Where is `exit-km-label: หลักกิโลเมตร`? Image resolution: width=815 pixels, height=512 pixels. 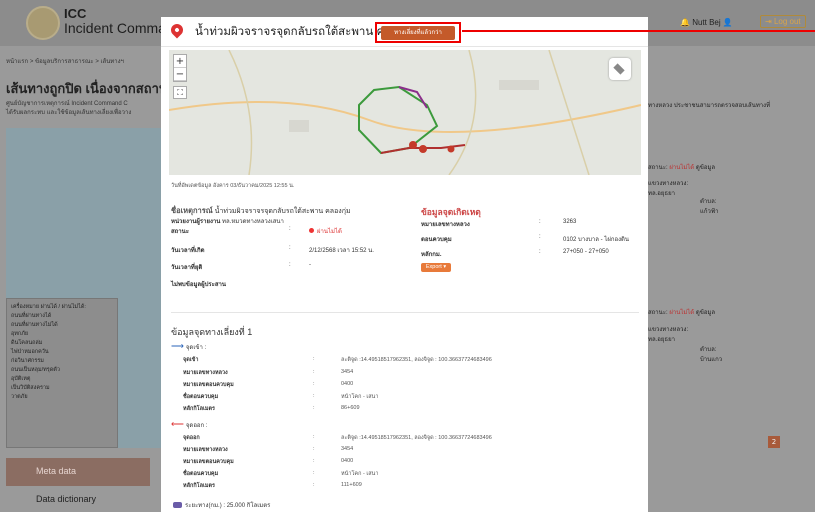 exit-km-label: หลักกิโลเมตร is located at coordinates (199, 486).